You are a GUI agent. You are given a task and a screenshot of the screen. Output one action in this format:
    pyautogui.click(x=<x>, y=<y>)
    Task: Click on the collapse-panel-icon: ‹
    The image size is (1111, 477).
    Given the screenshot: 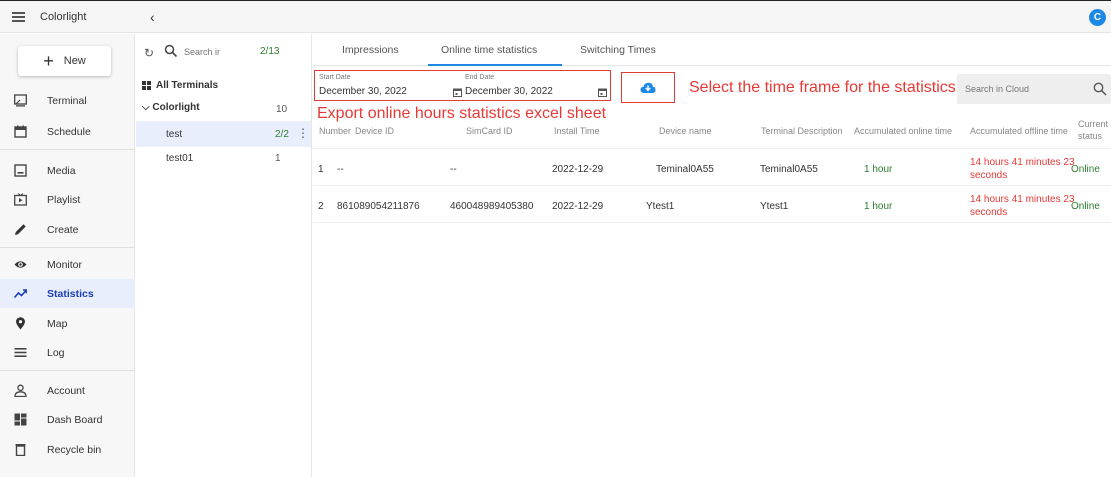 What is the action you would take?
    pyautogui.click(x=152, y=17)
    